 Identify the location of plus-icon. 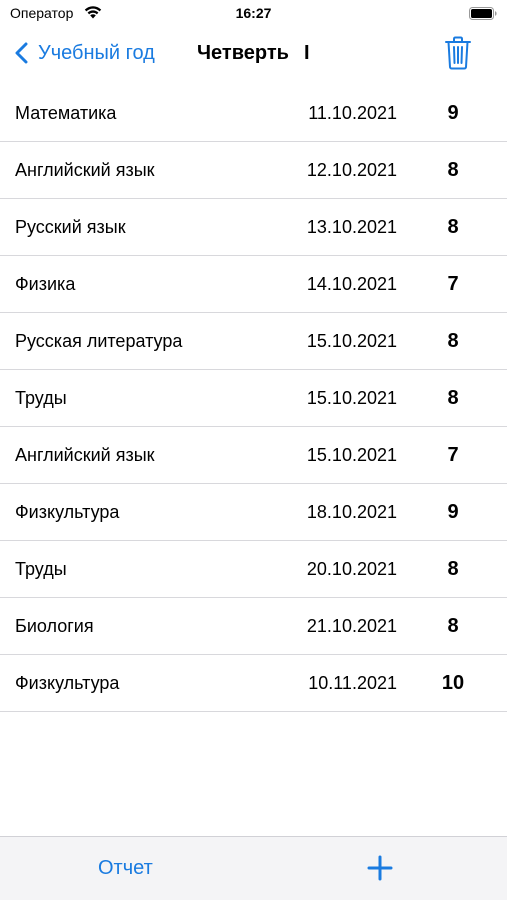
(380, 868).